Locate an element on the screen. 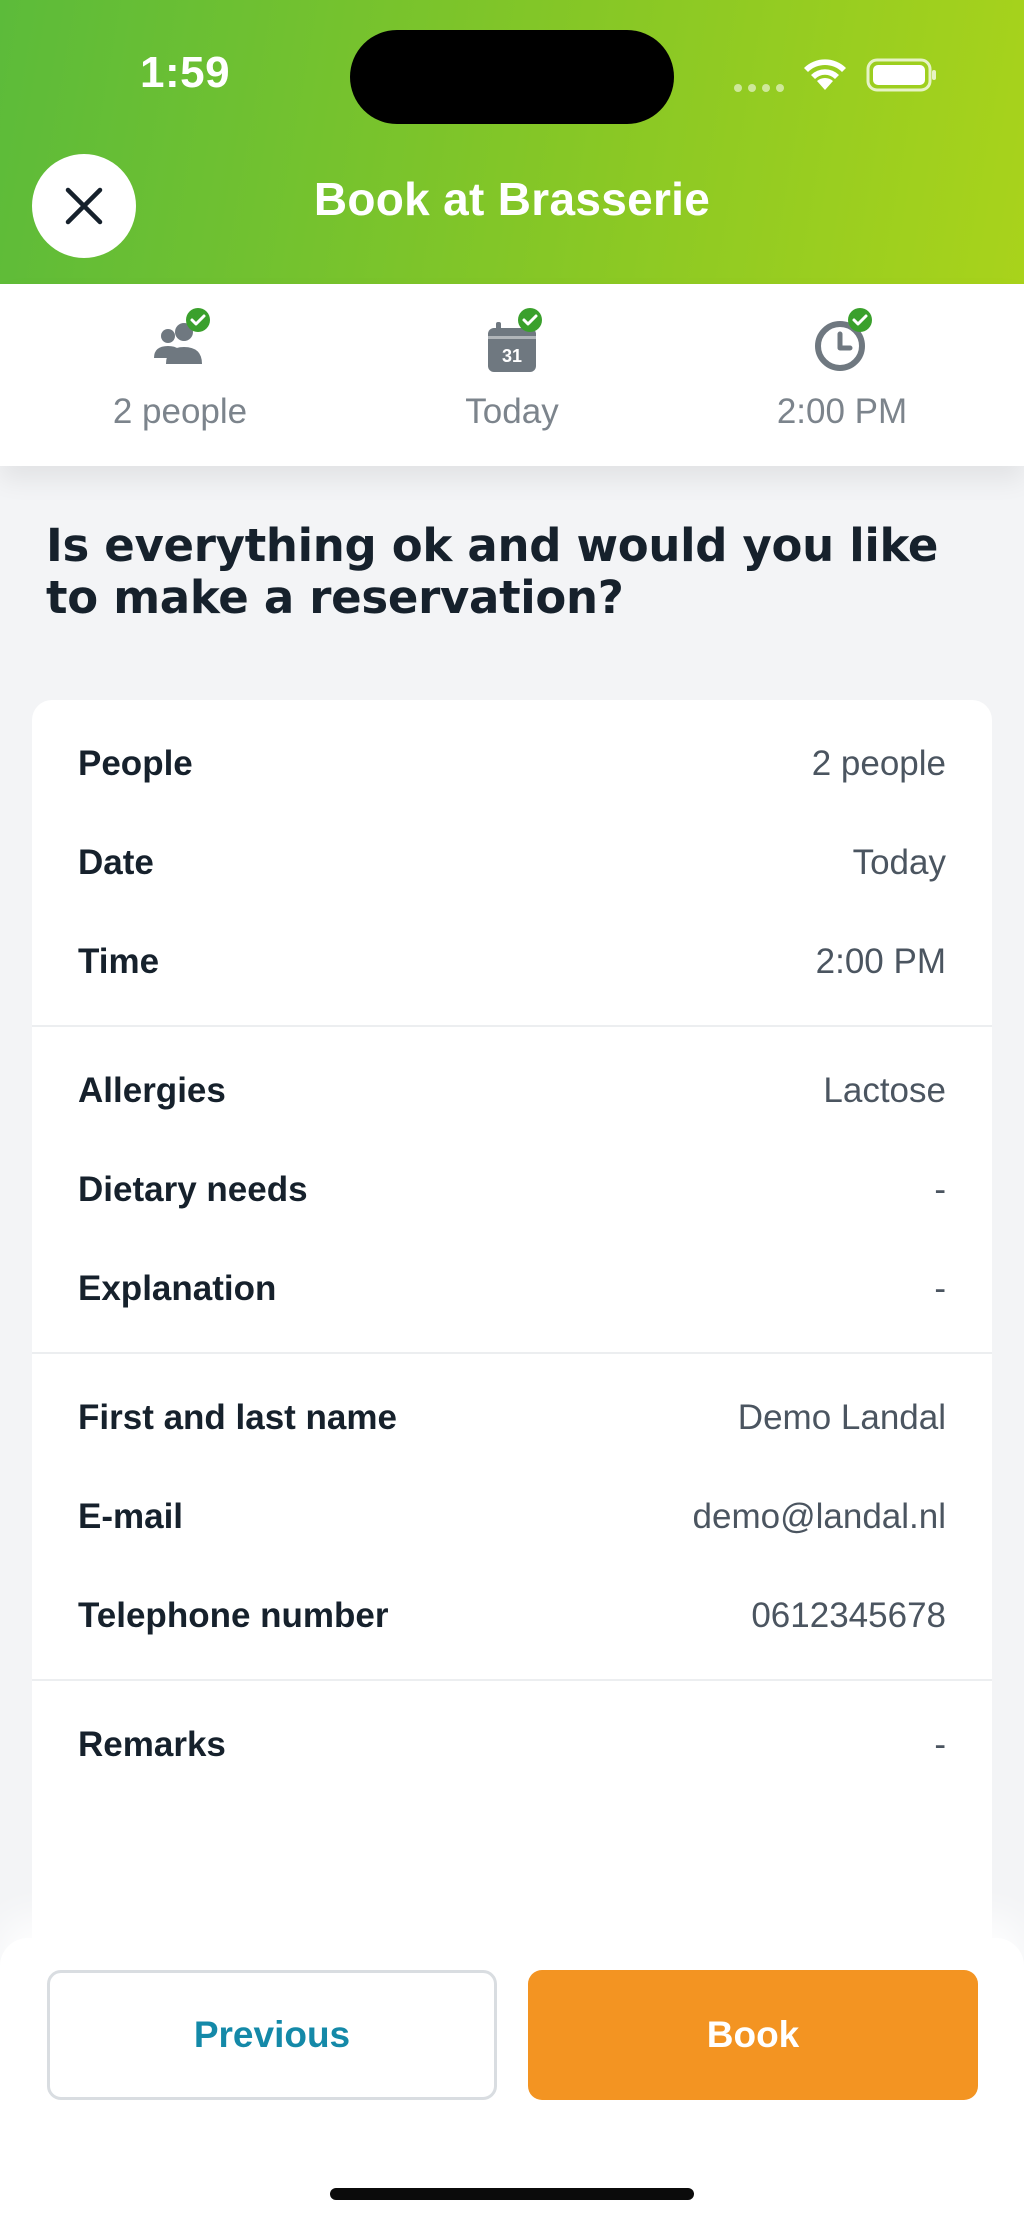  summary-value: 2 people is located at coordinates (878, 763).